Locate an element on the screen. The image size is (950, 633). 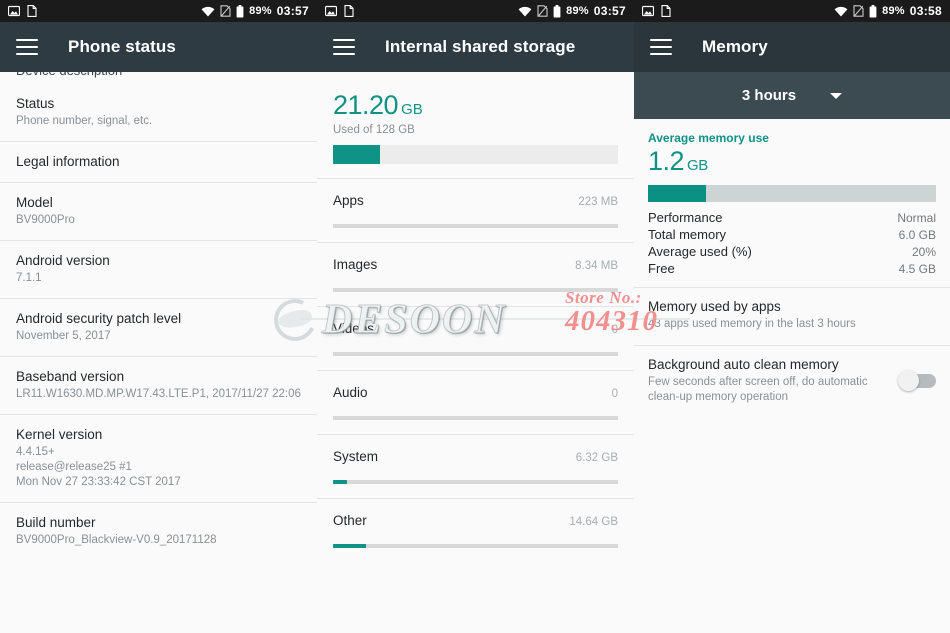
storage-category-value: 14.64 GB is located at coordinates (593, 522).